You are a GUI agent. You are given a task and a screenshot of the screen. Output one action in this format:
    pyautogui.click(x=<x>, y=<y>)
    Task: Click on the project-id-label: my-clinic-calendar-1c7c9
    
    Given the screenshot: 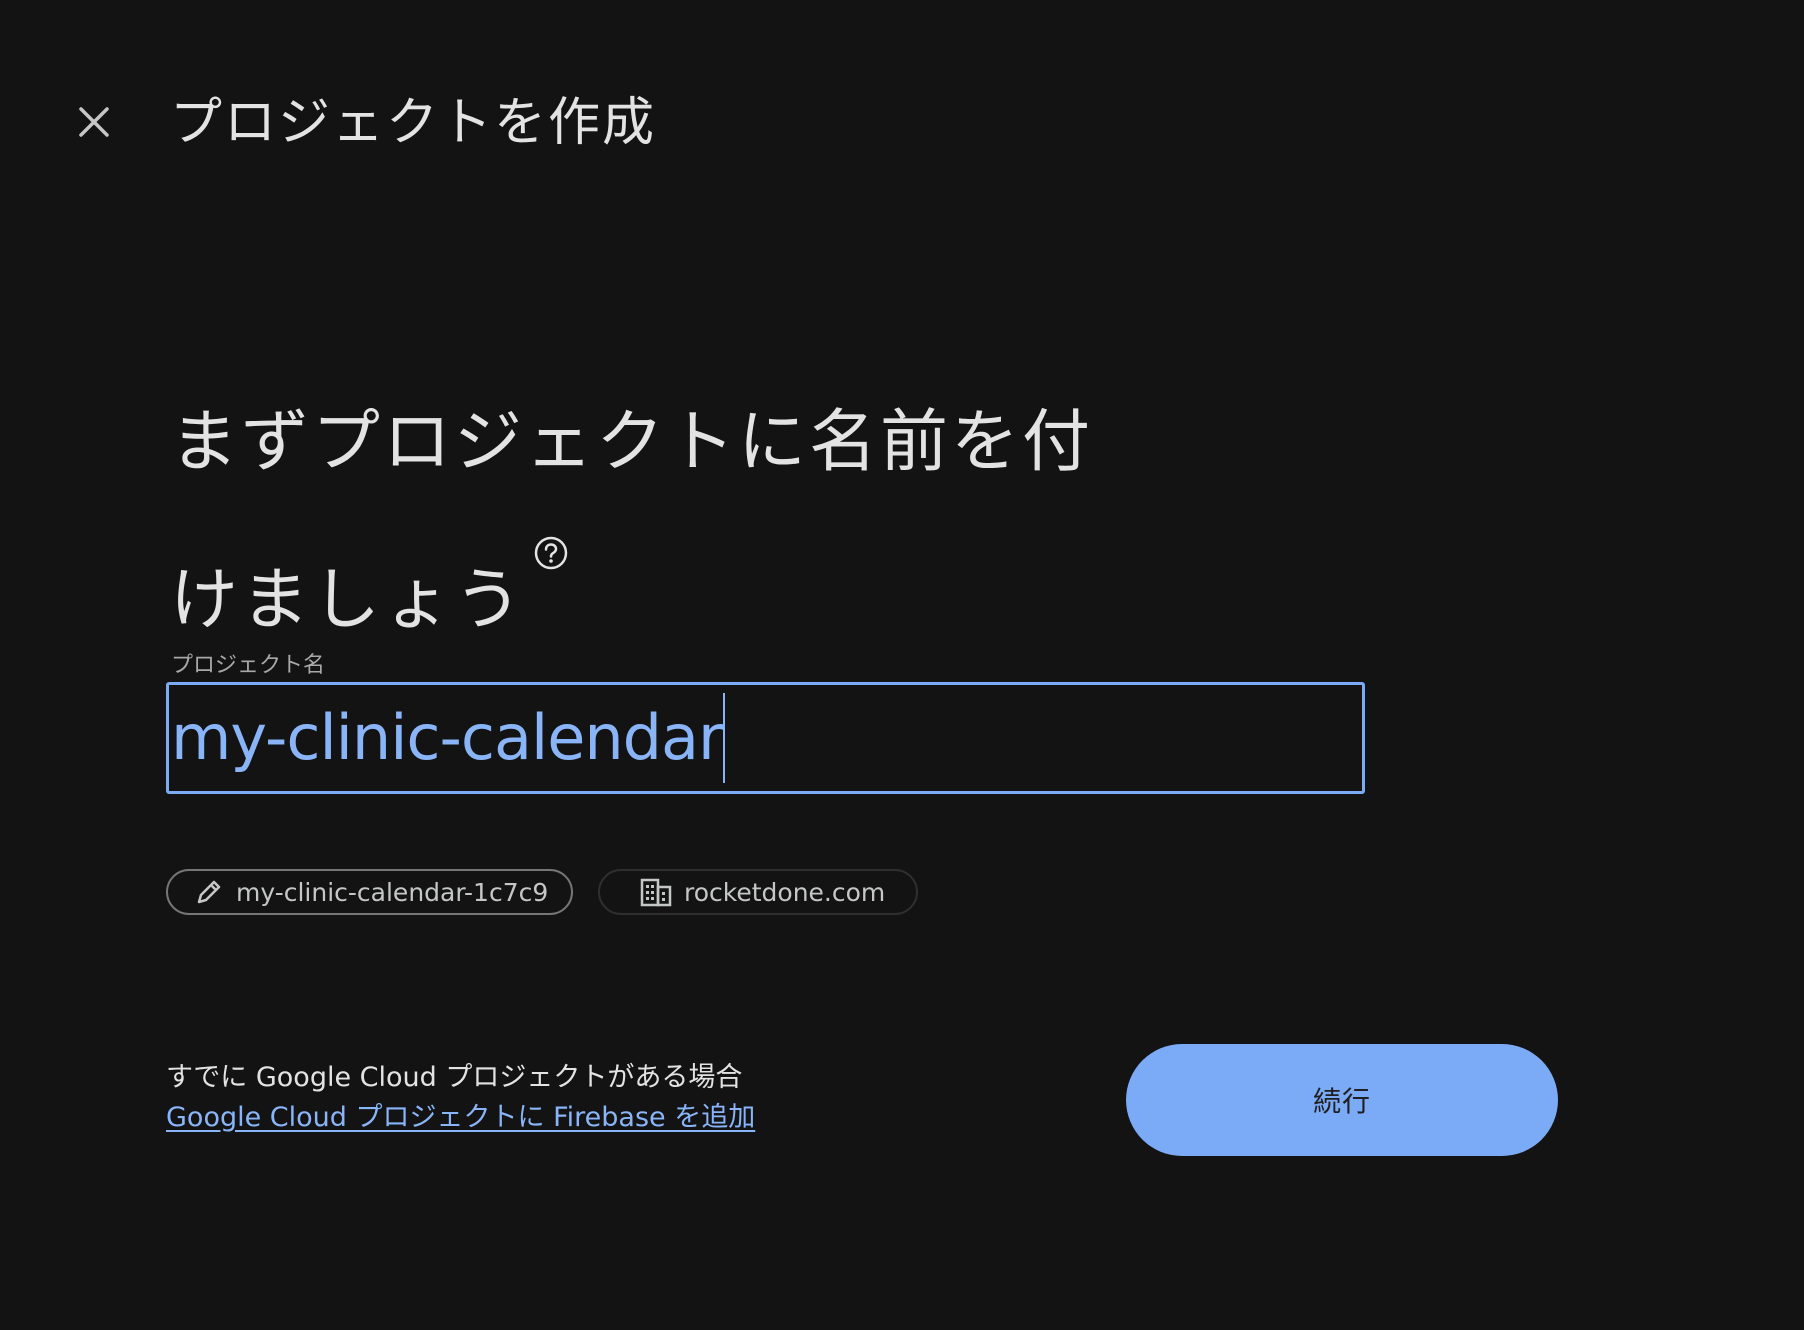 What is the action you would take?
    pyautogui.click(x=392, y=892)
    